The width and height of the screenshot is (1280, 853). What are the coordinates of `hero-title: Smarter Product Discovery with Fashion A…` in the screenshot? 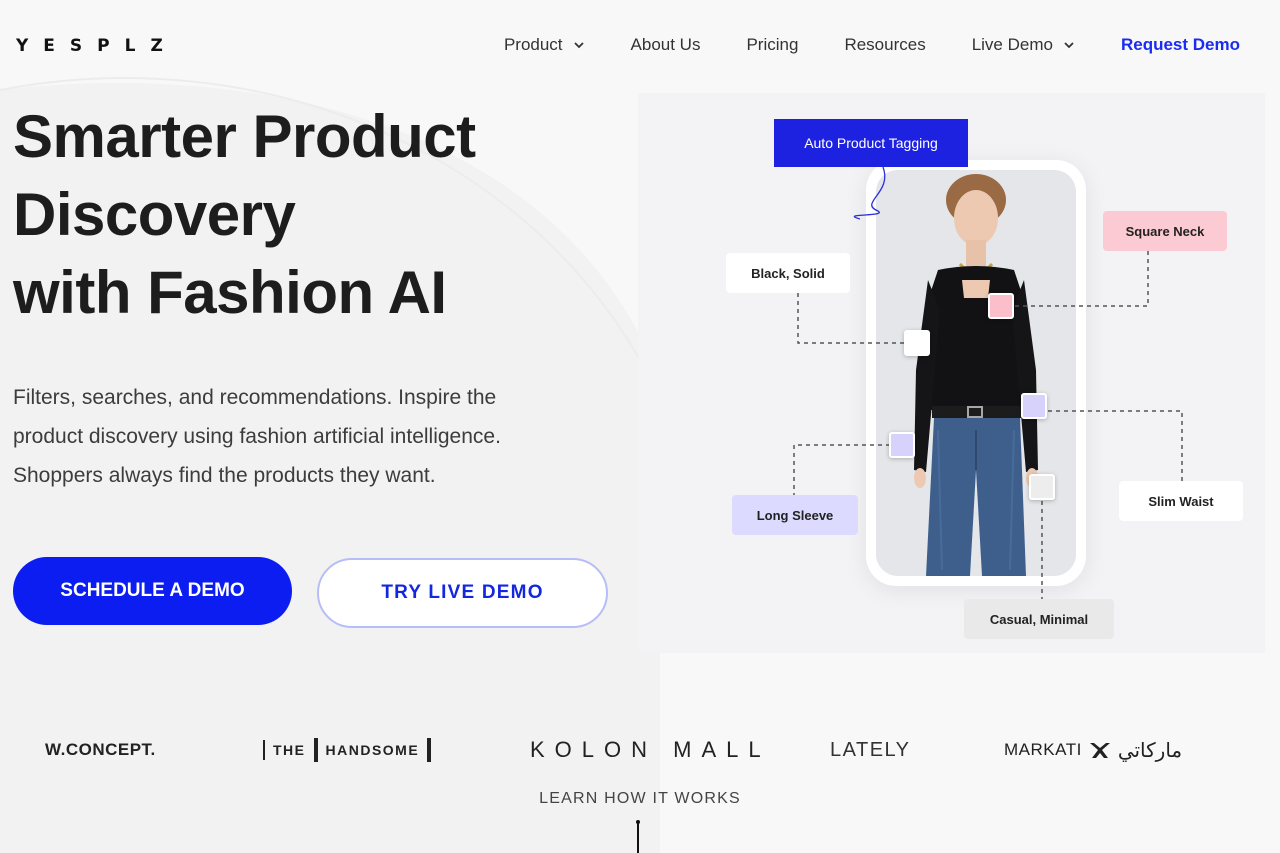 It's located at (323, 215).